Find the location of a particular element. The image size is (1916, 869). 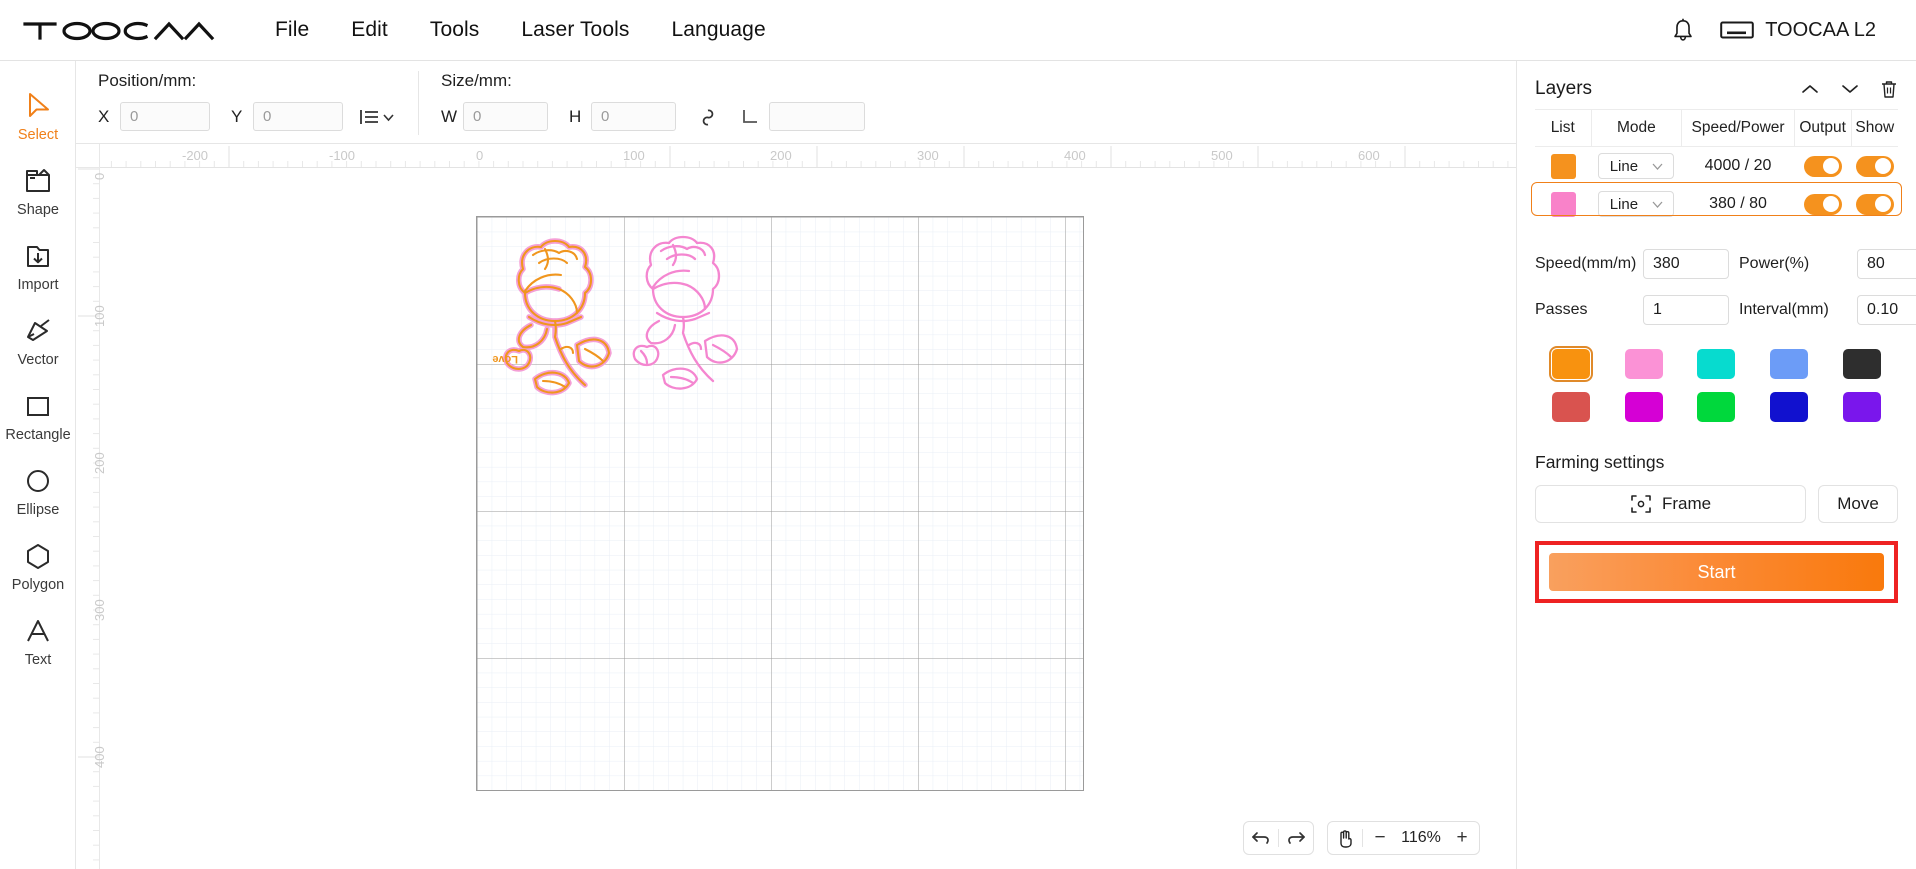

history-group is located at coordinates (1278, 838).